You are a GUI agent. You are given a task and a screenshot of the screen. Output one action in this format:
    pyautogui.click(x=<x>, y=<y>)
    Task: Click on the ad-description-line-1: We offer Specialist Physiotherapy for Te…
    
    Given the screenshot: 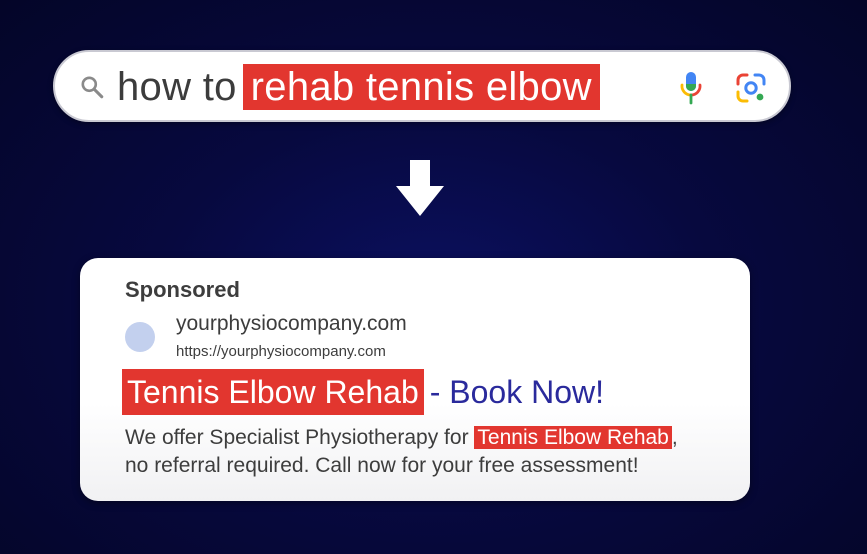 What is the action you would take?
    pyautogui.click(x=435, y=438)
    